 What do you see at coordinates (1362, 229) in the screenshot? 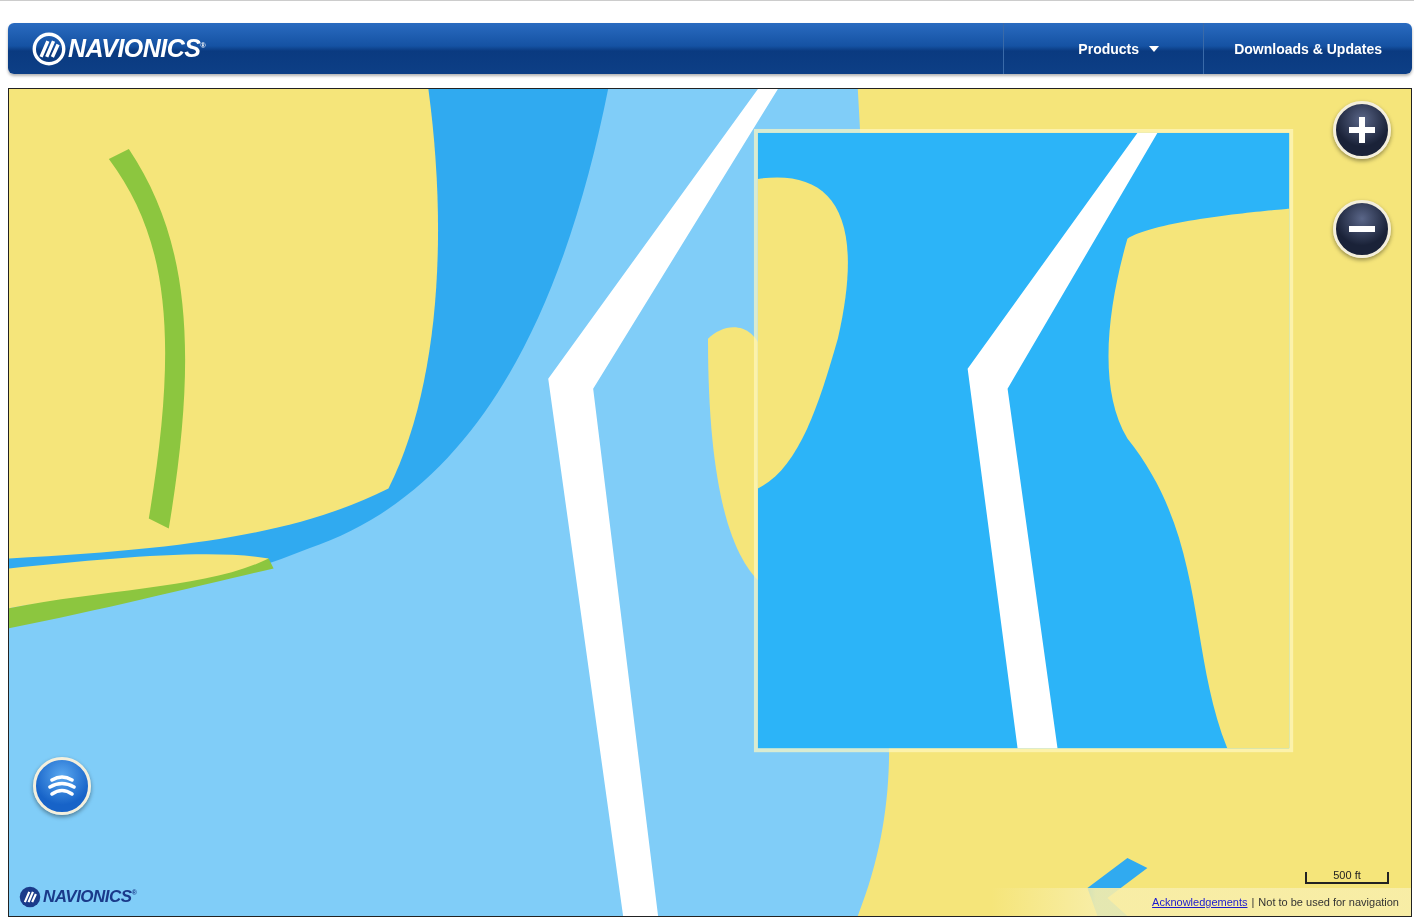
I see `minus-icon` at bounding box center [1362, 229].